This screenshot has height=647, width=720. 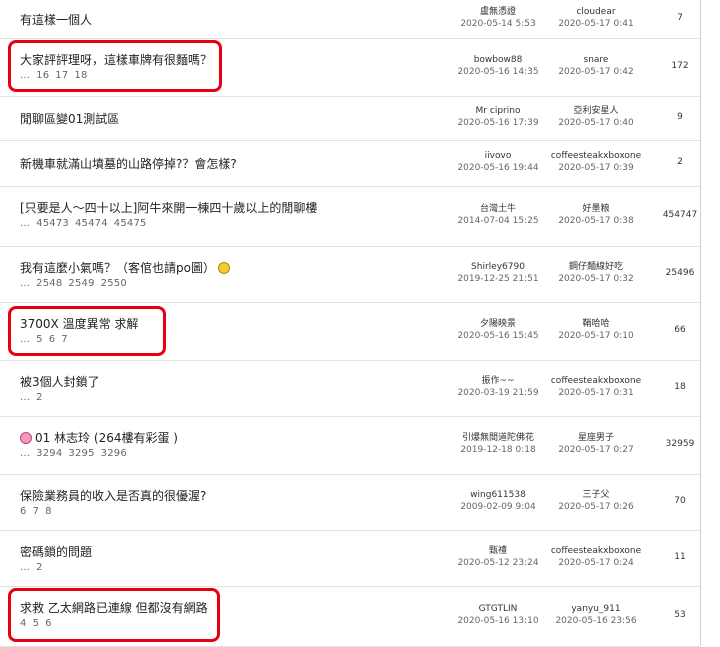 What do you see at coordinates (498, 24) in the screenshot?
I see `post-date: 2020-05-14 5:53` at bounding box center [498, 24].